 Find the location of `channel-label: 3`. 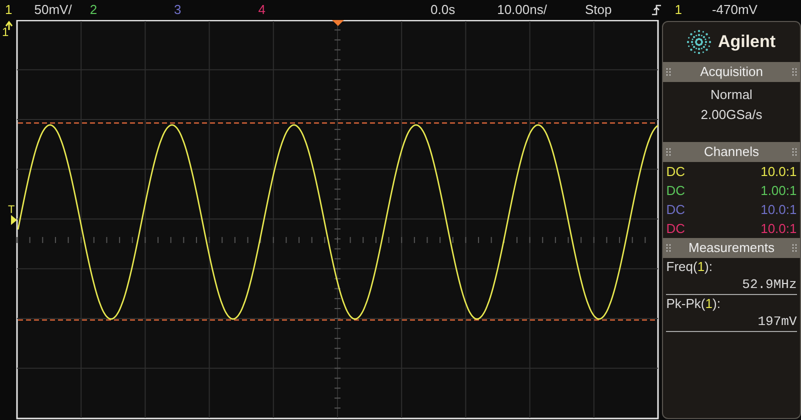

channel-label: 3 is located at coordinates (178, 10).